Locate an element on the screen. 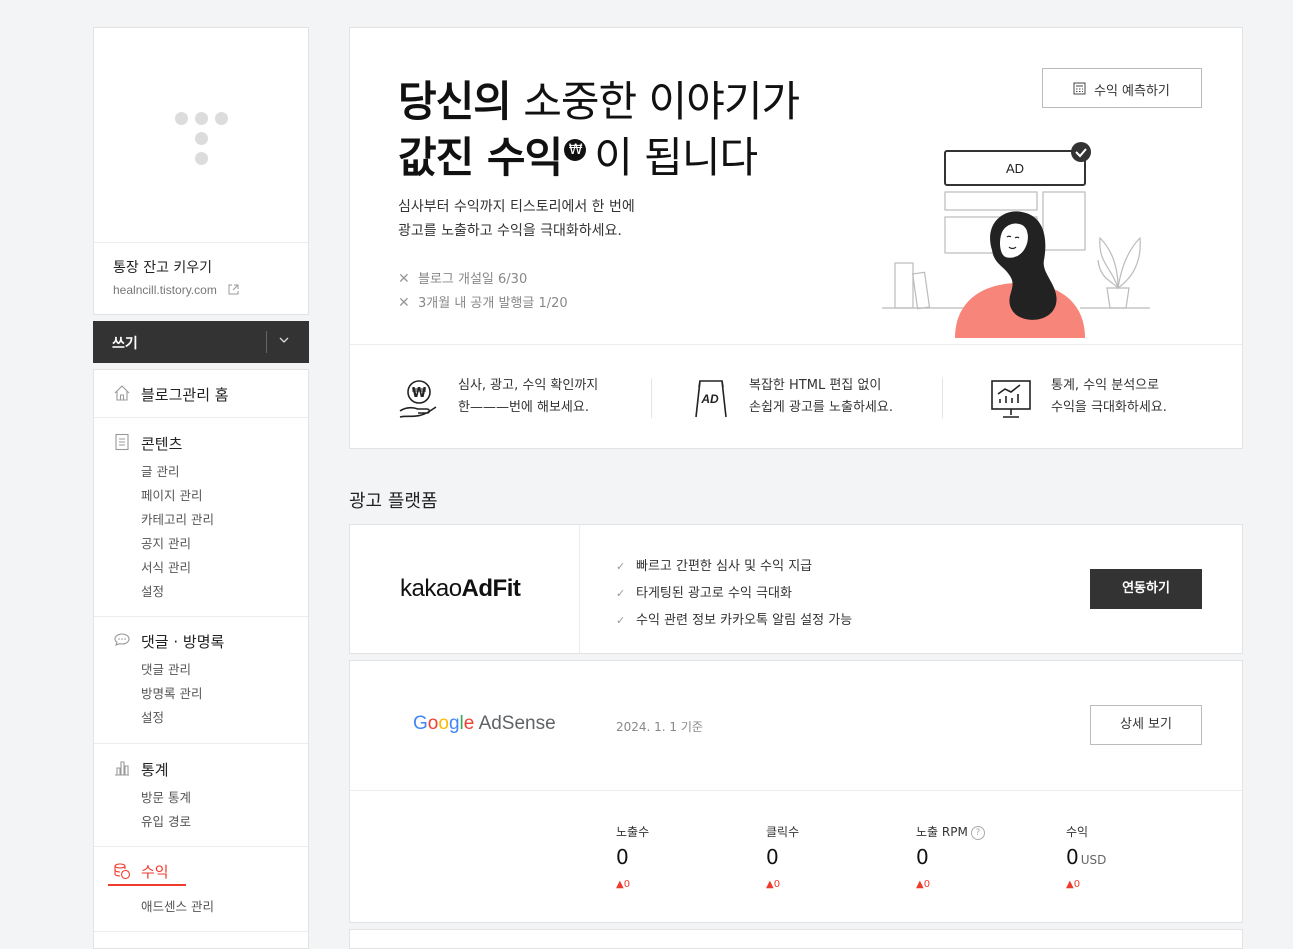 Image resolution: width=1293 pixels, height=949 pixels. feature-3-line2: 수익을 극대화하세요. is located at coordinates (1109, 407).